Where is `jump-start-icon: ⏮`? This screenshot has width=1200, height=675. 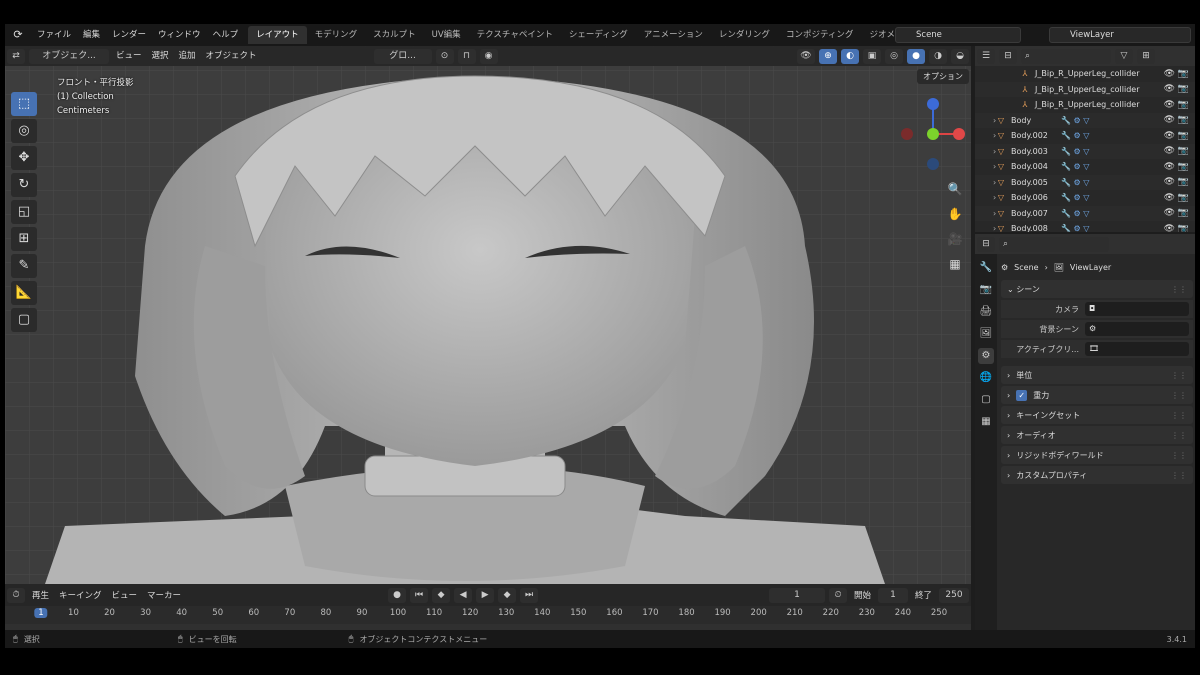 jump-start-icon: ⏮ is located at coordinates (419, 595).